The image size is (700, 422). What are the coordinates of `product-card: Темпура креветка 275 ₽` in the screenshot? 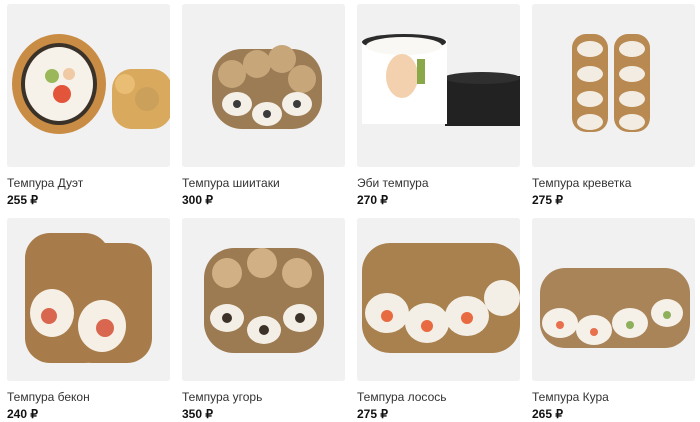 It's located at (613, 111).